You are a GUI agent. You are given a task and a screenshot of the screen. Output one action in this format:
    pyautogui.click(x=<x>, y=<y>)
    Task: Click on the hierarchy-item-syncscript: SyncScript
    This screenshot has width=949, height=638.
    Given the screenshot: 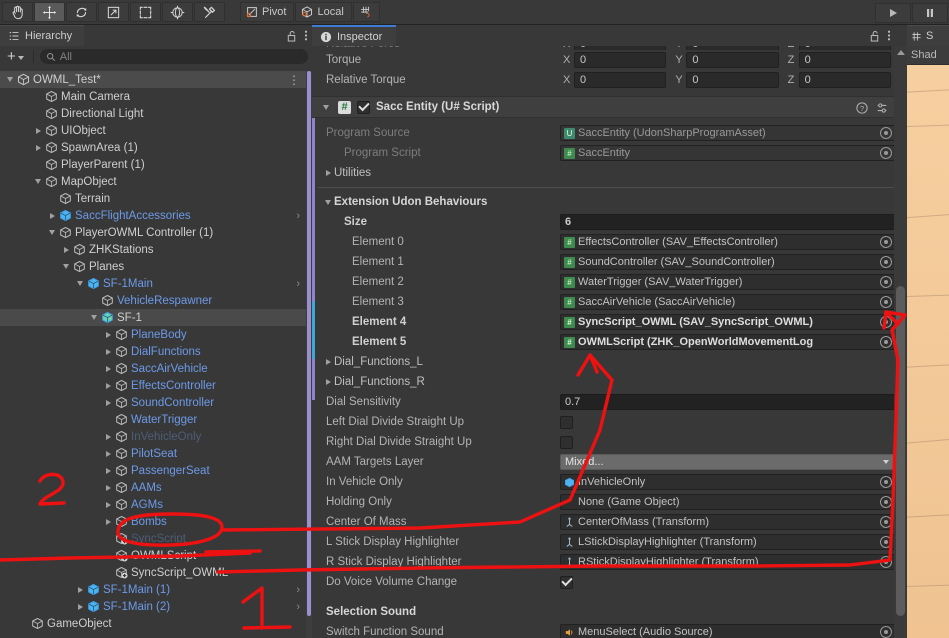 What is the action you would take?
    pyautogui.click(x=153, y=538)
    